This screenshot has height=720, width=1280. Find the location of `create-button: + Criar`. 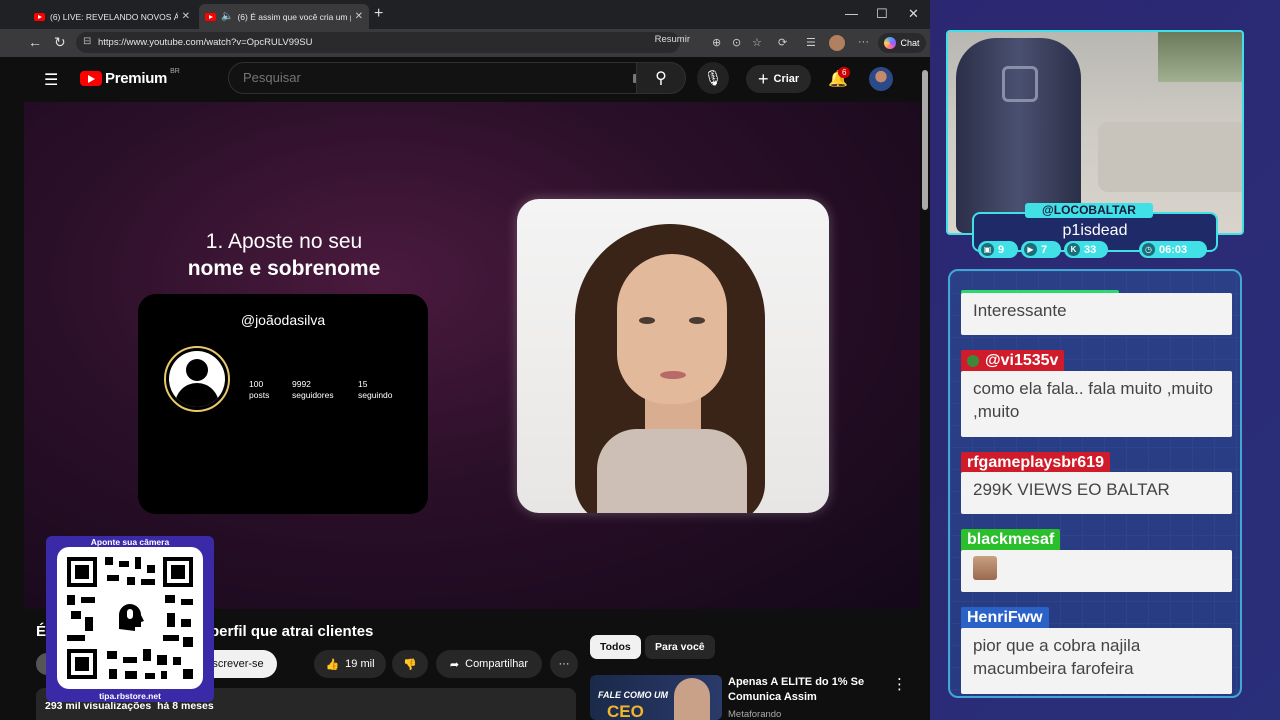

create-button: + Criar is located at coordinates (779, 79).